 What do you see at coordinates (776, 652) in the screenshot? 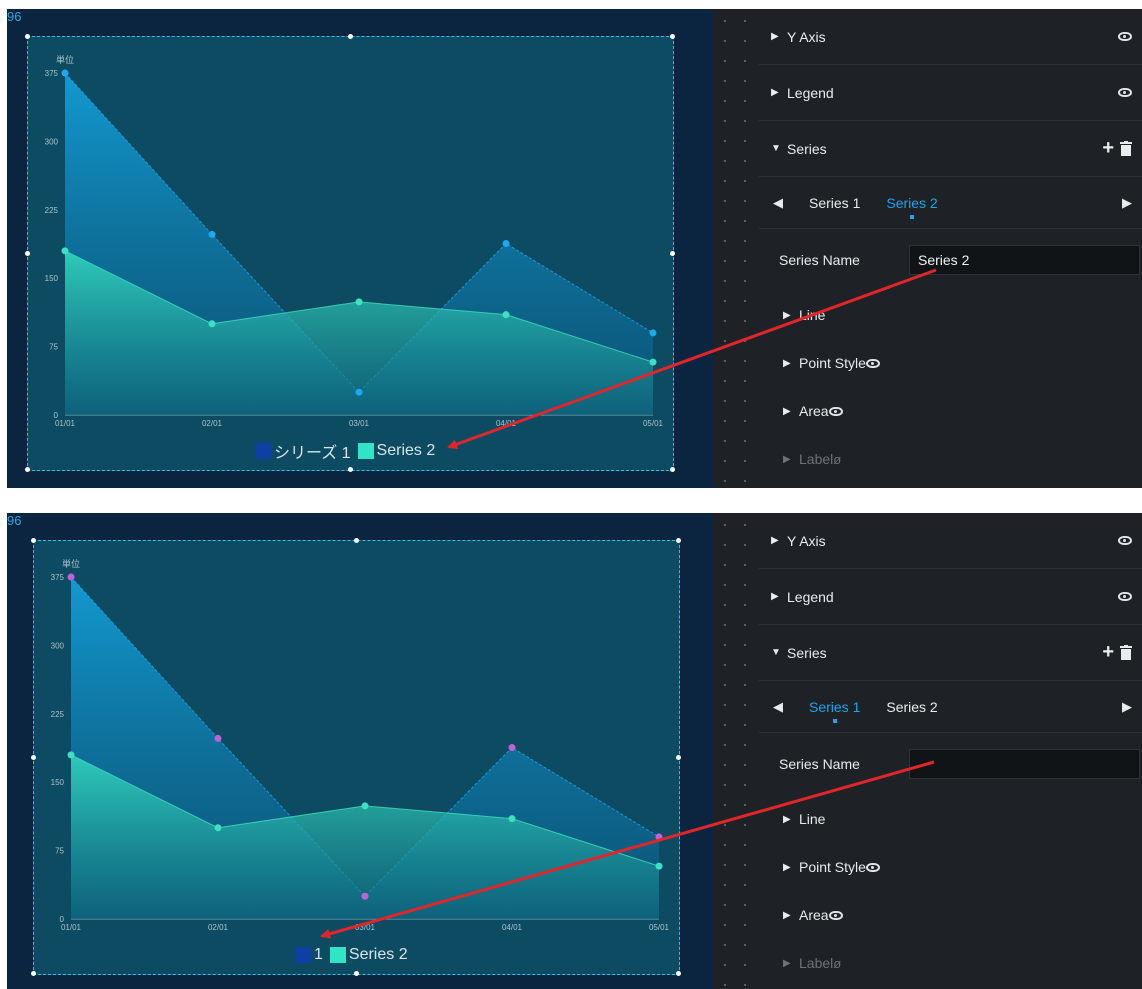
I see `caret-down-icon: ▼` at bounding box center [776, 652].